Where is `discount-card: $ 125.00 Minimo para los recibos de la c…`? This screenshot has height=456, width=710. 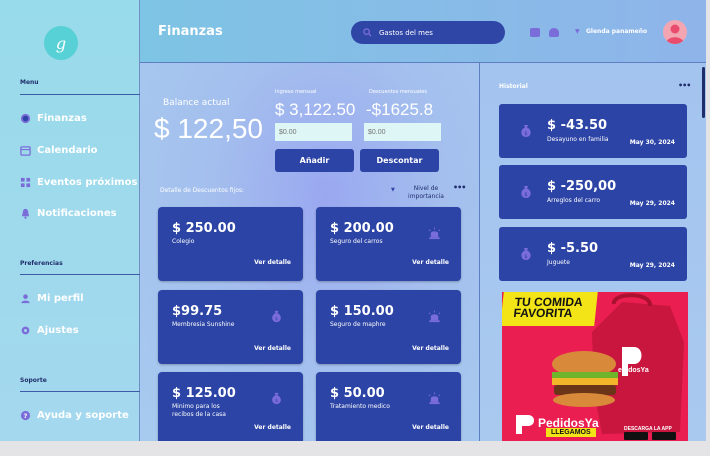 discount-card: $ 125.00 Minimo para los recibos de la c… is located at coordinates (230, 406).